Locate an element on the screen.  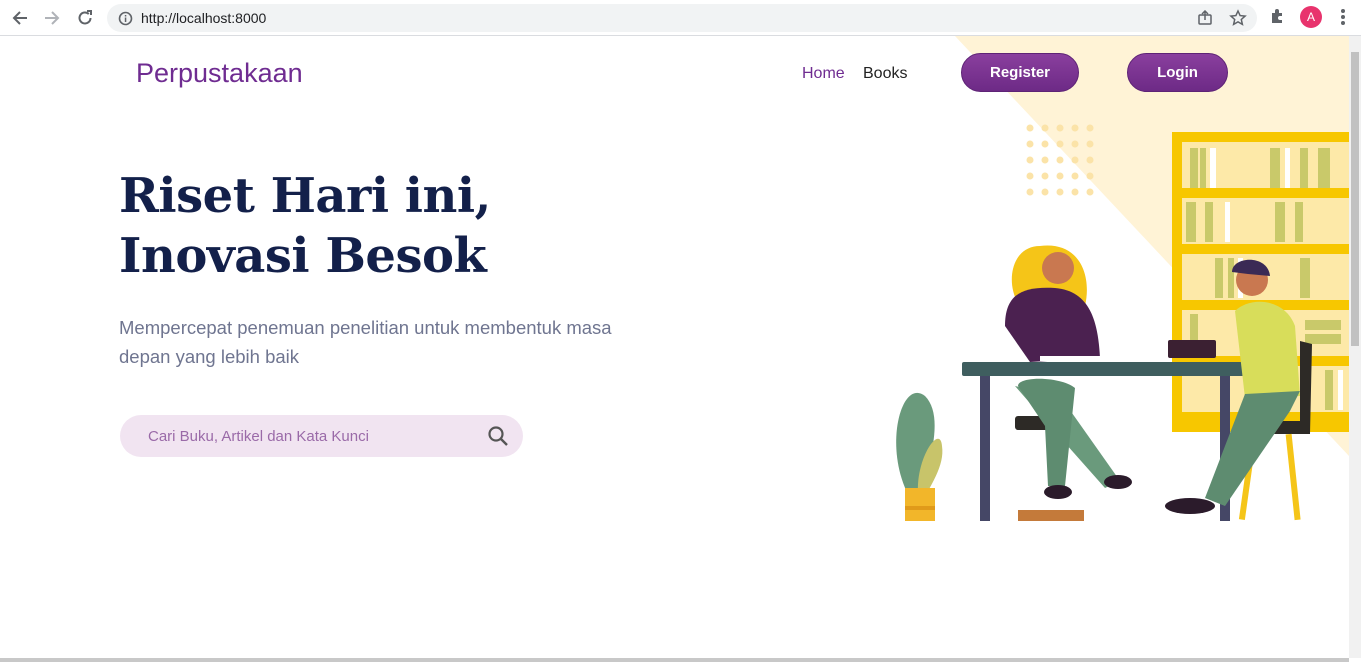
share-icon is located at coordinates (1205, 20).